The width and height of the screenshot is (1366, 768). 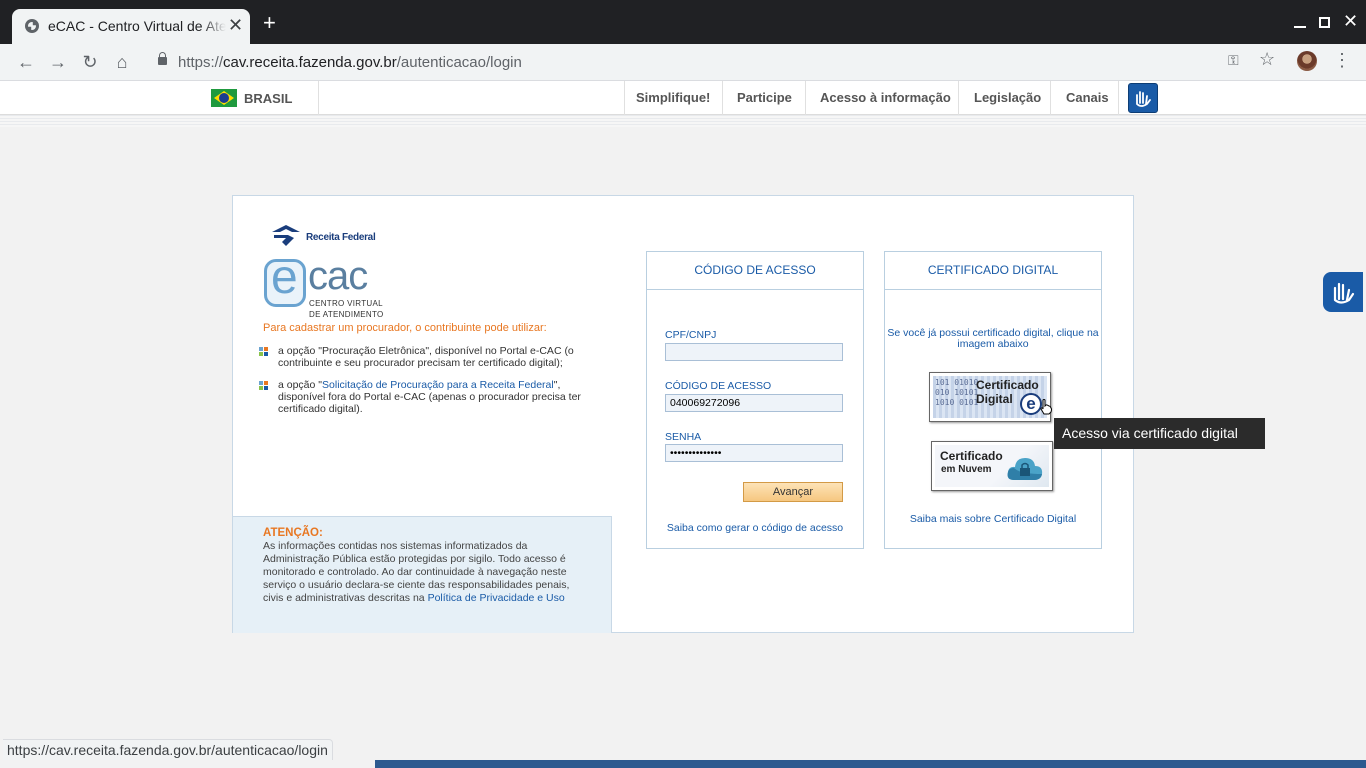 What do you see at coordinates (971, 456) in the screenshot?
I see `certificado-nuvem-label-1: Certificado` at bounding box center [971, 456].